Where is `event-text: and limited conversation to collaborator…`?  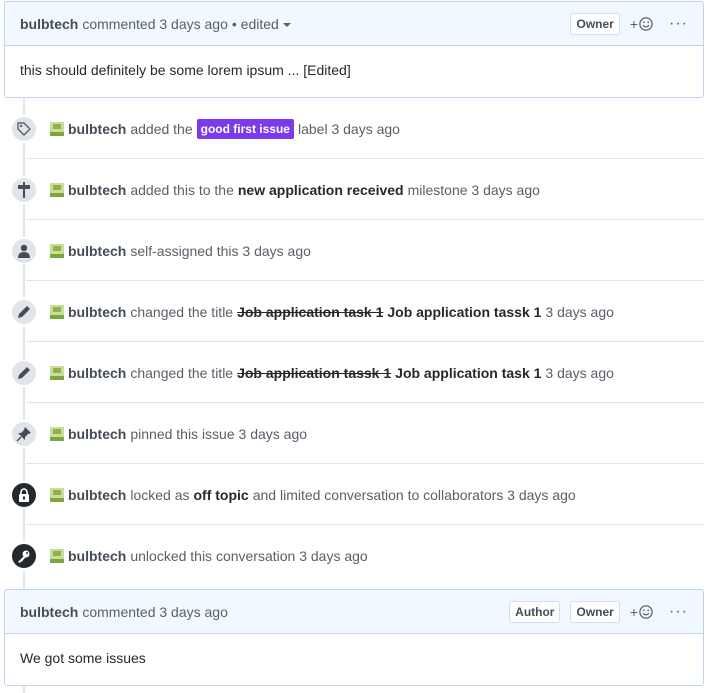 event-text: and limited conversation to collaborator… is located at coordinates (414, 494).